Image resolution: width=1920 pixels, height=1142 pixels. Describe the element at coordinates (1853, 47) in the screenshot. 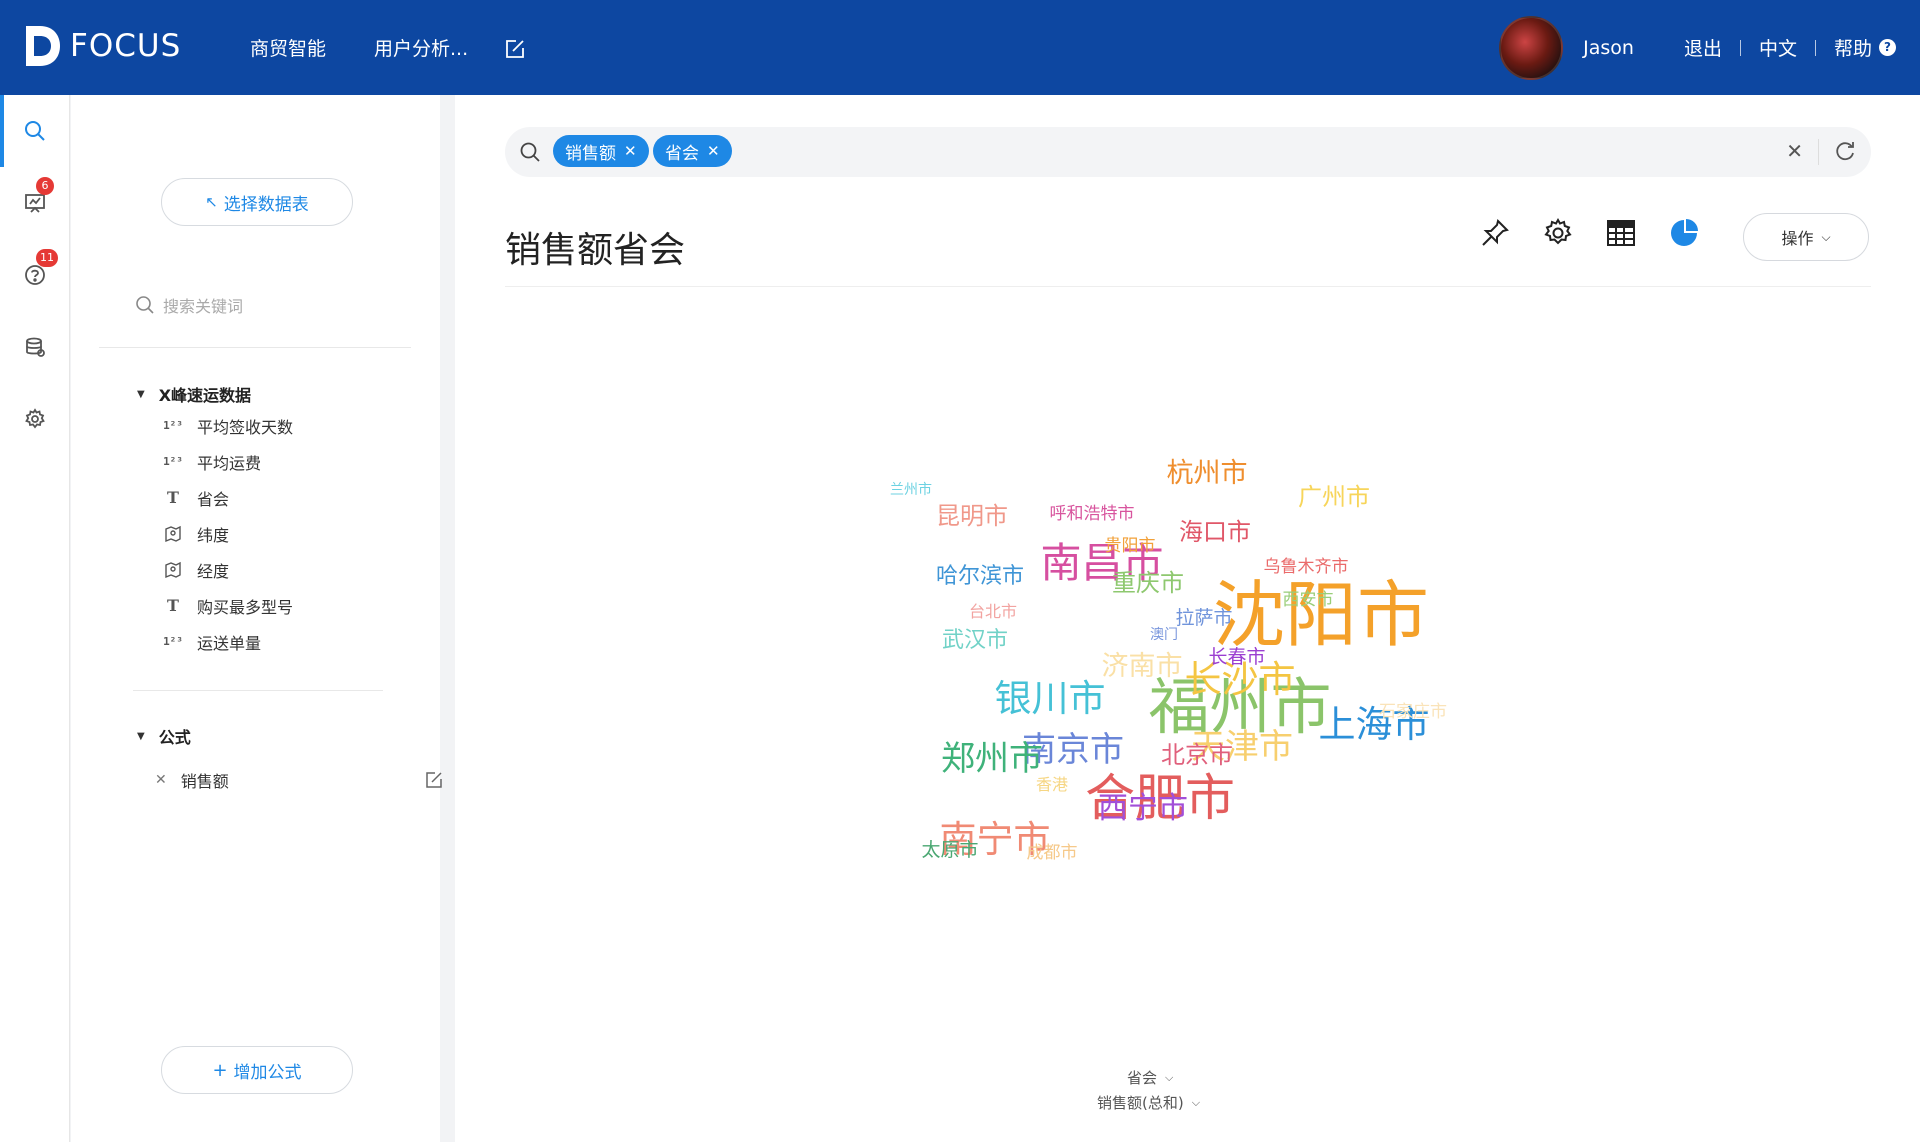

I see `help-link: 帮助` at that location.